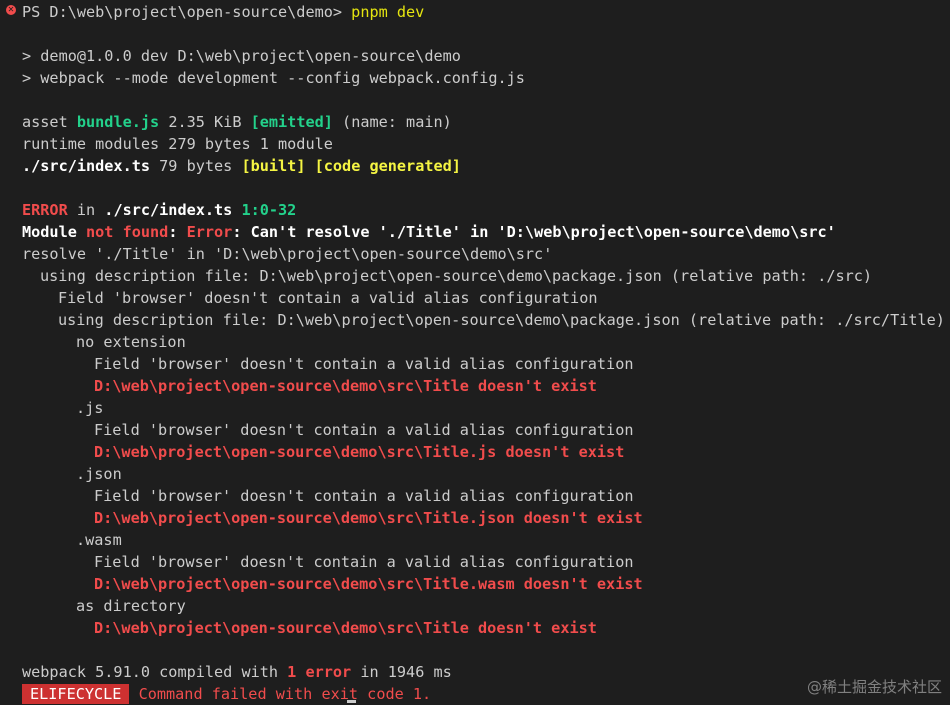 The image size is (950, 705). I want to click on resolve-line: no extension, so click(131, 342).